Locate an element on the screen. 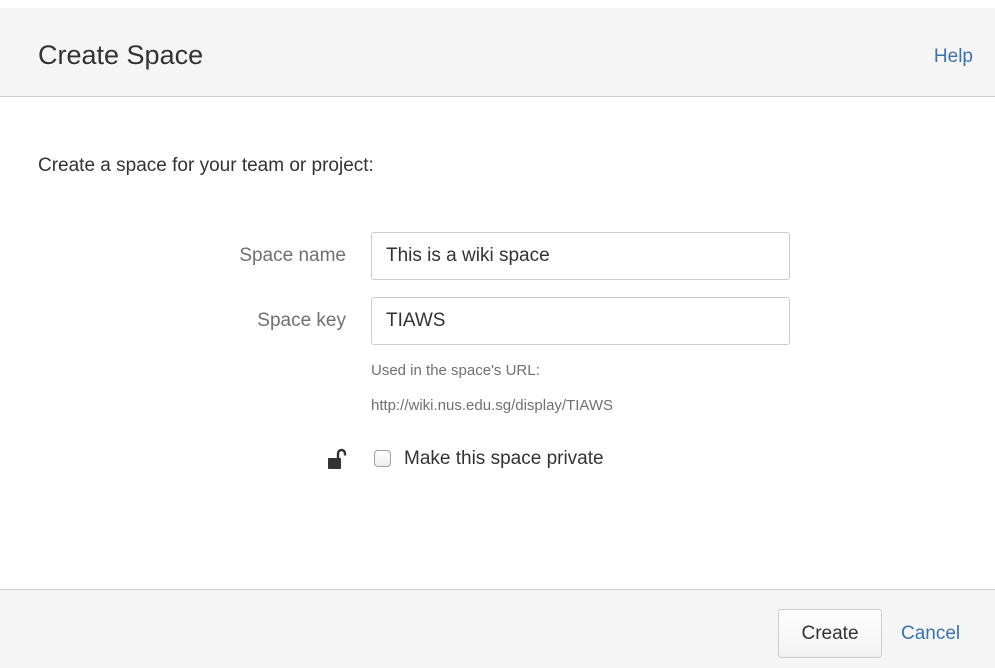 The height and width of the screenshot is (668, 995). help-link: Help is located at coordinates (953, 57).